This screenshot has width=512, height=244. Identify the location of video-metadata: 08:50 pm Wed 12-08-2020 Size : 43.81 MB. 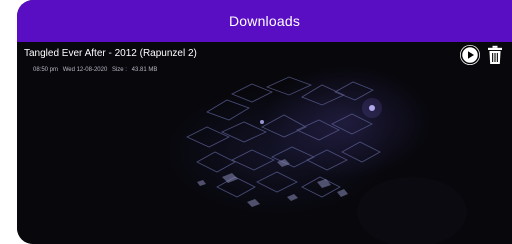
(96, 70).